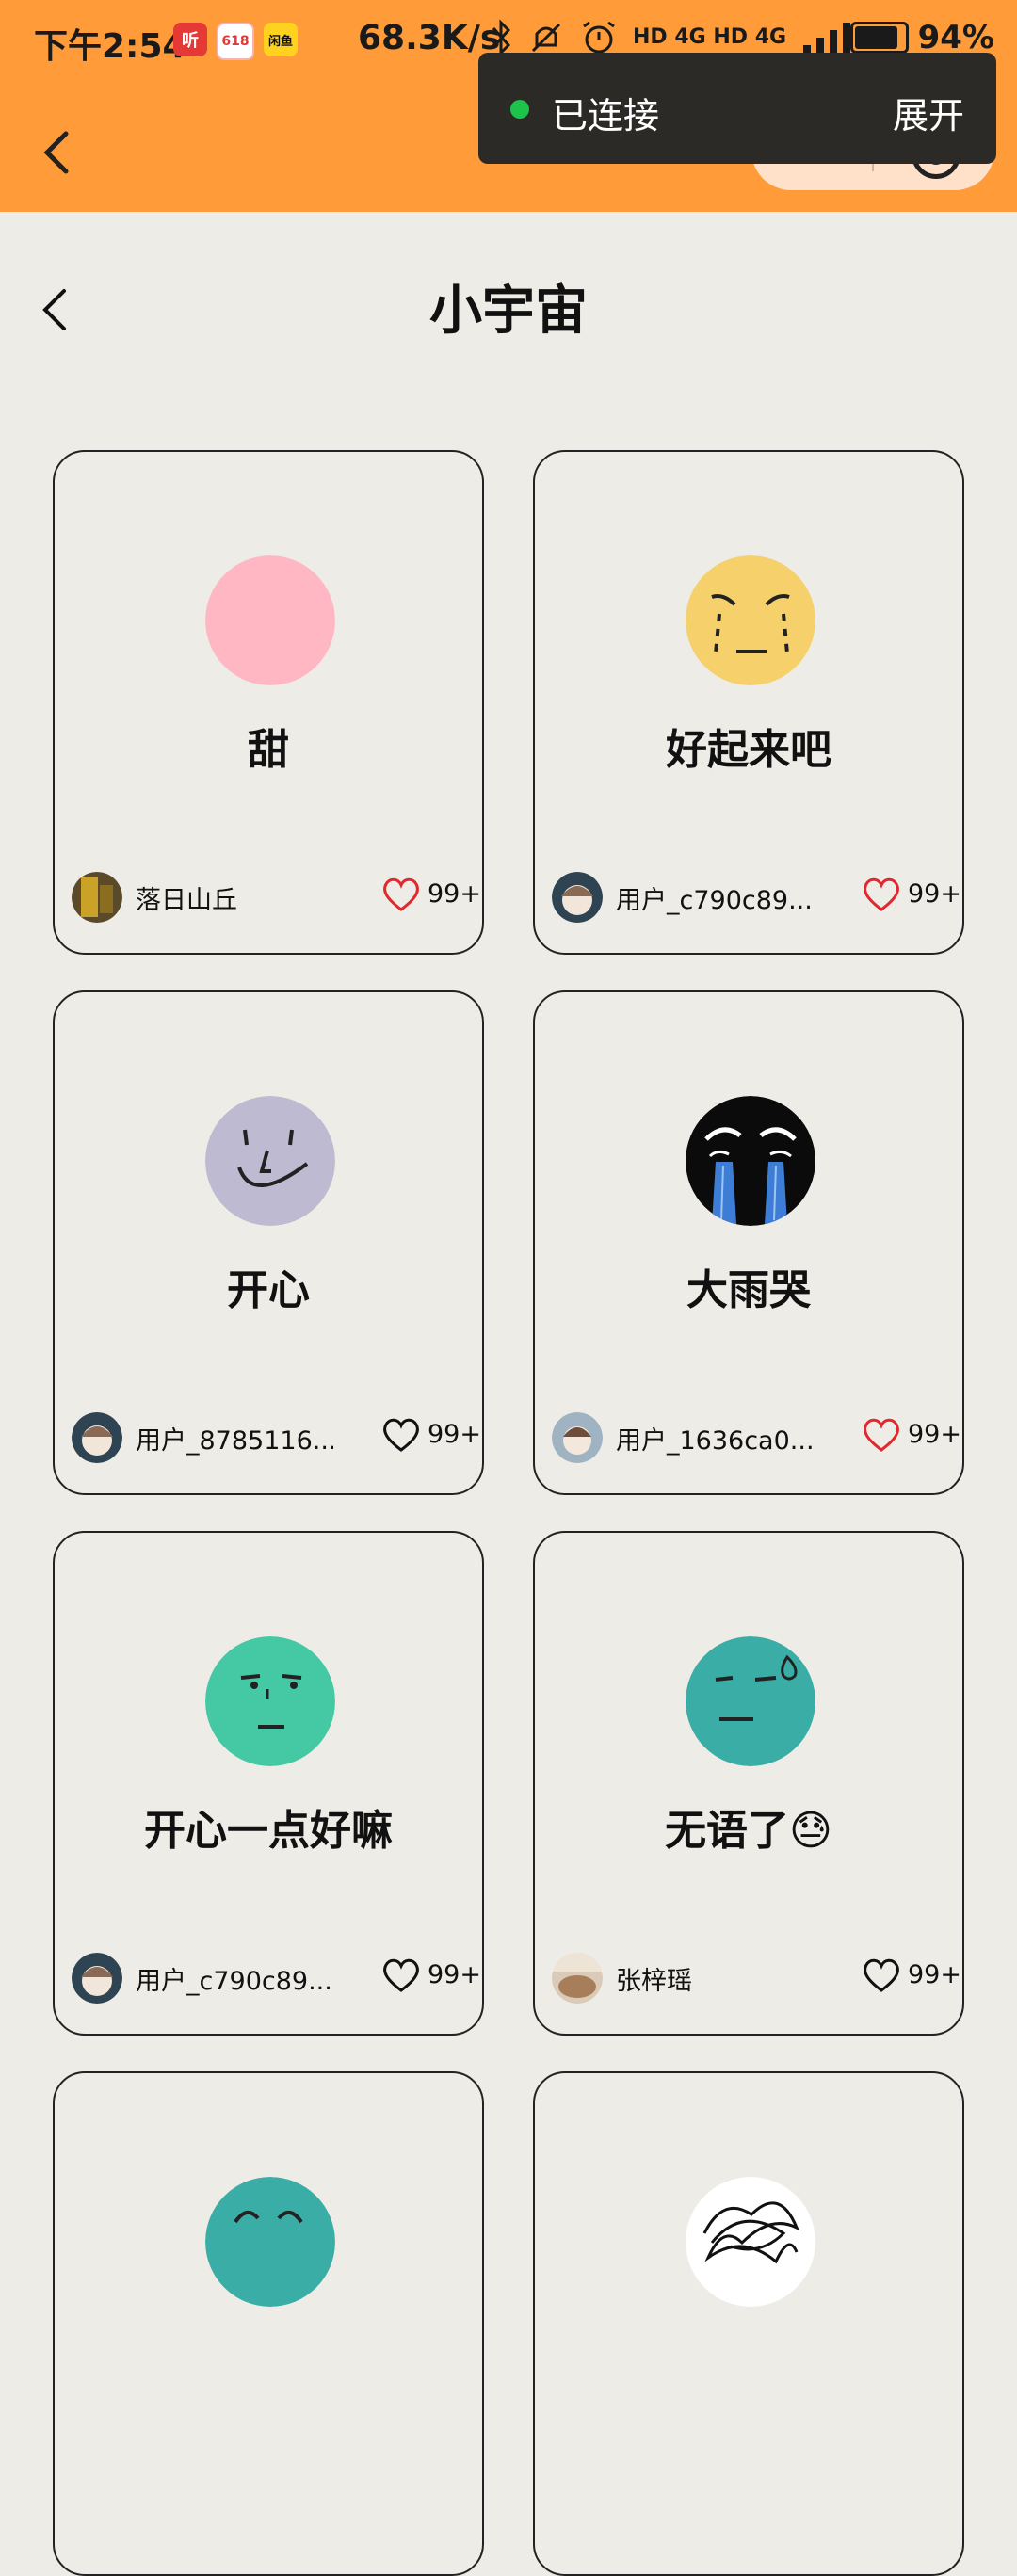  Describe the element at coordinates (749, 750) in the screenshot. I see `mood-title: 好起来吧` at that location.